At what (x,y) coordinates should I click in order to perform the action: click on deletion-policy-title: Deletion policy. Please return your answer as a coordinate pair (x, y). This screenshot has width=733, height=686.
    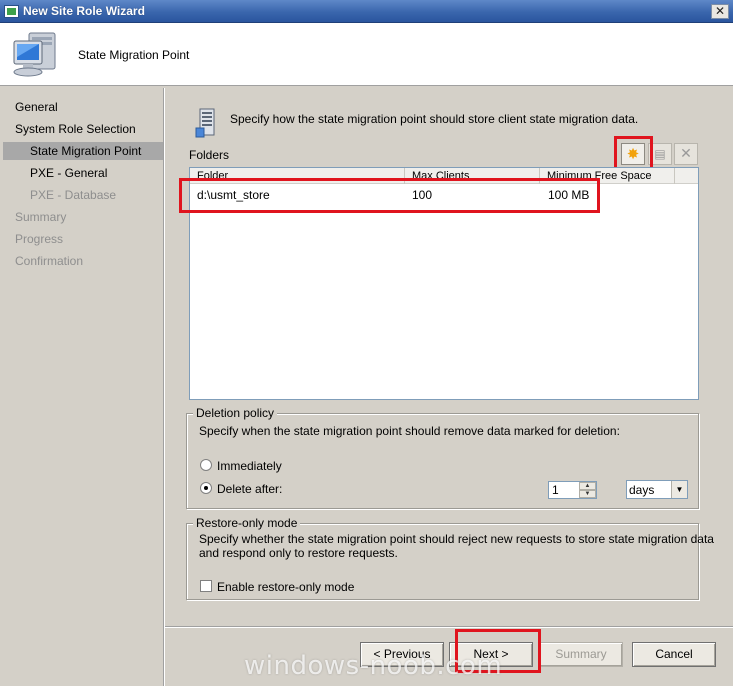
    Looking at the image, I should click on (235, 413).